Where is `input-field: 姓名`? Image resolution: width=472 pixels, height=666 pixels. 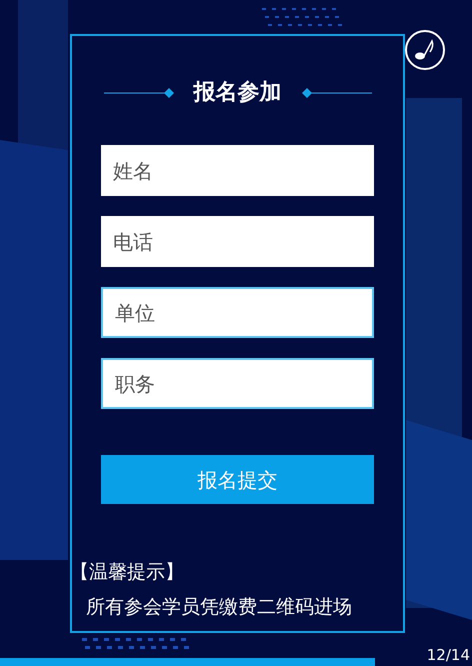
input-field: 姓名 is located at coordinates (237, 170).